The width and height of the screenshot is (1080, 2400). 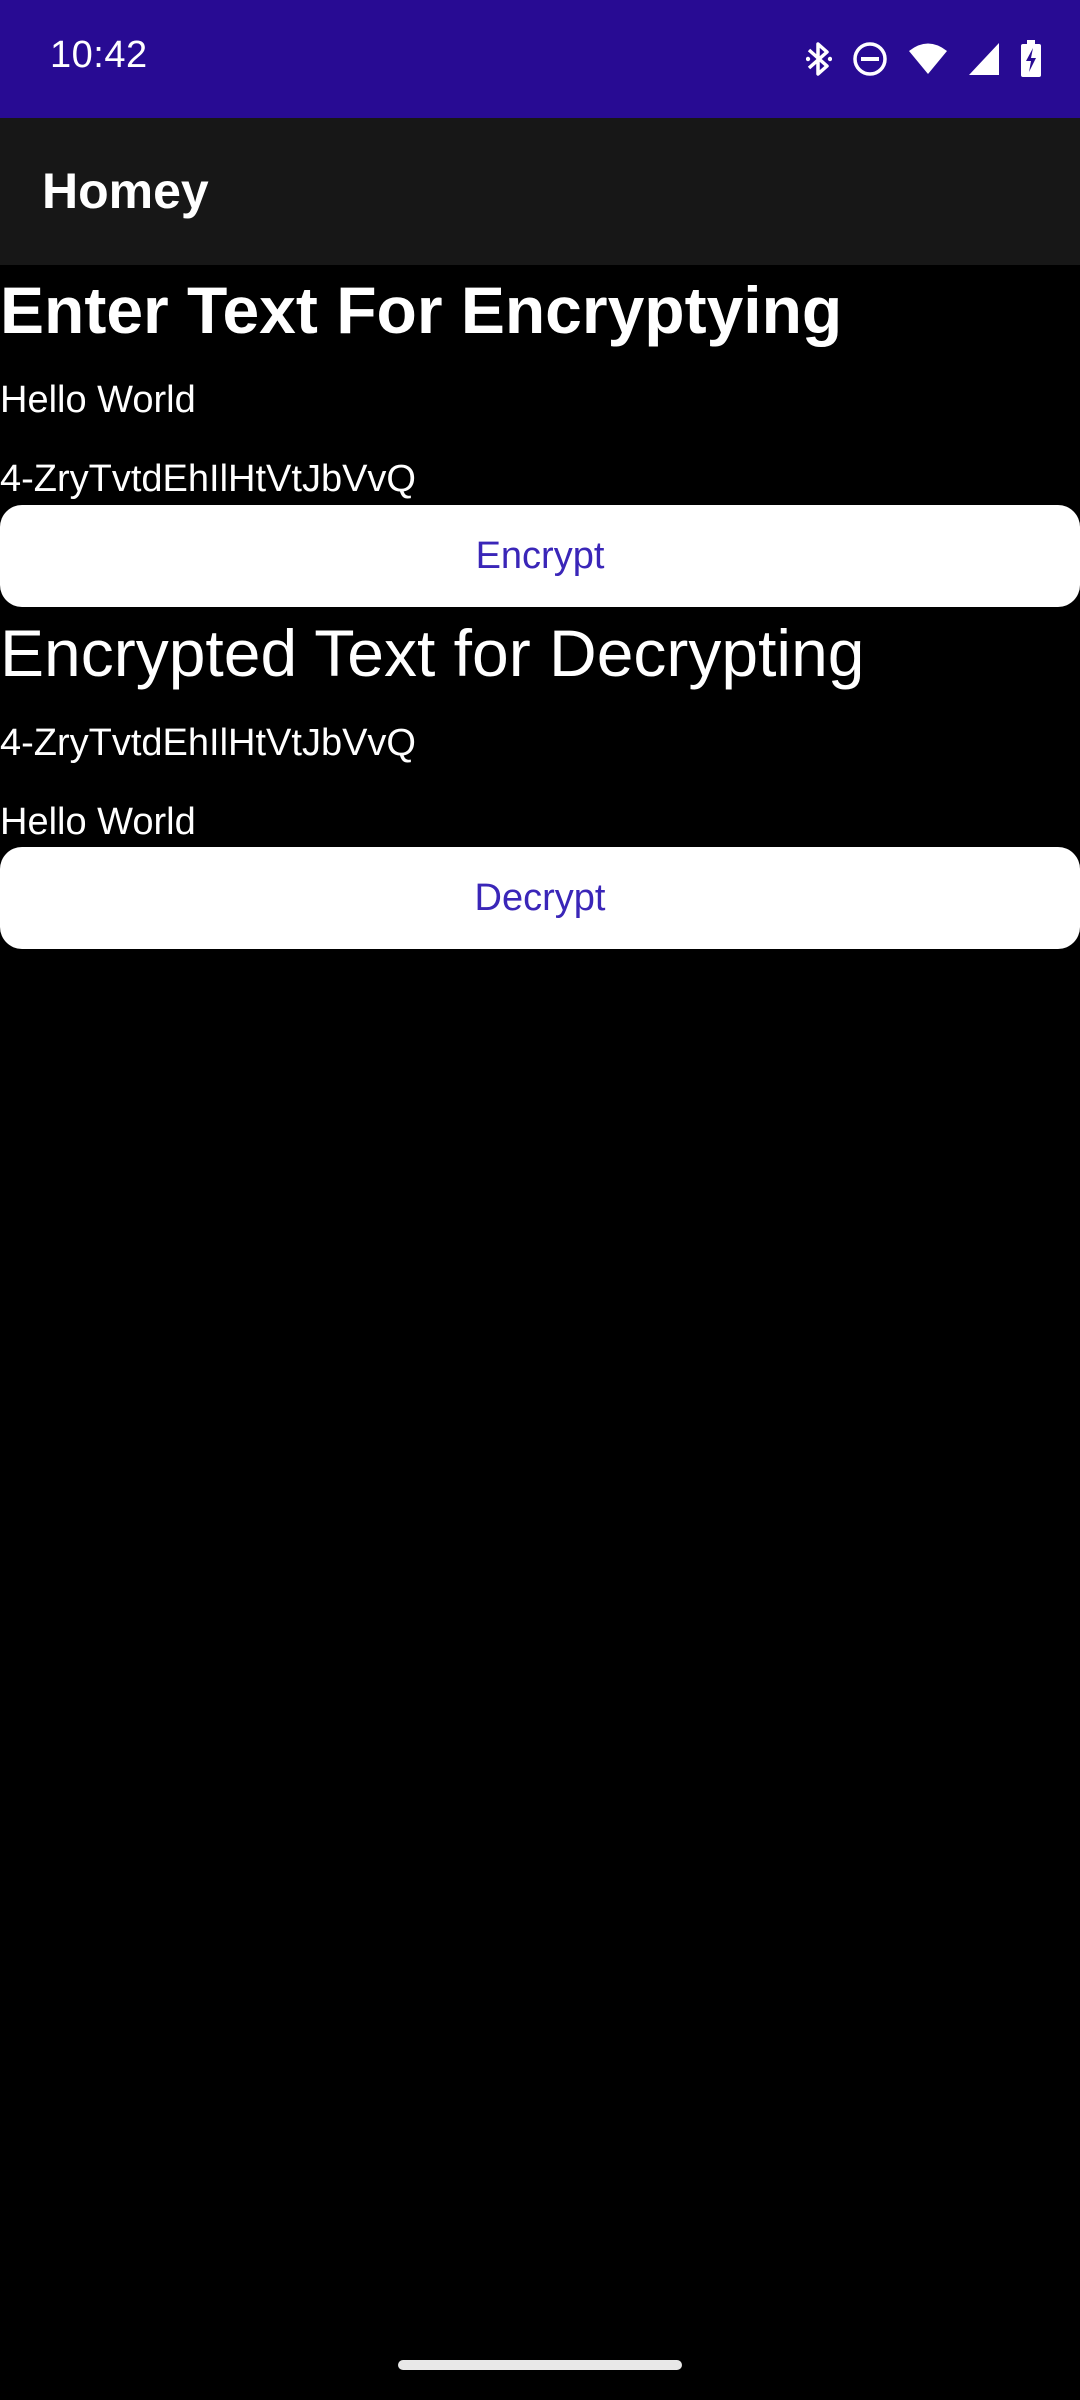 I want to click on status-icons, so click(x=924, y=59).